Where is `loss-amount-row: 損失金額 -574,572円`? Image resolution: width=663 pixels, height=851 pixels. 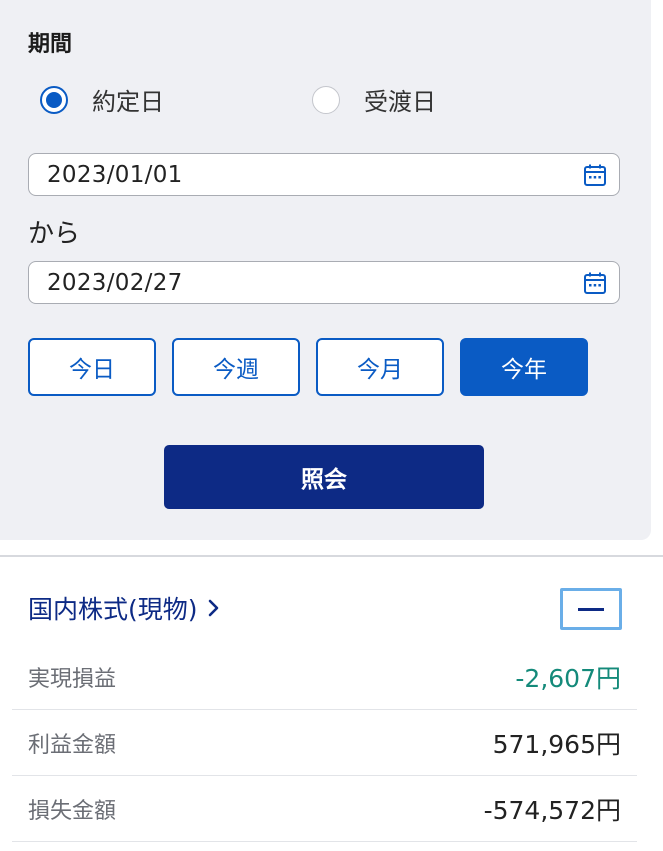 loss-amount-row: 損失金額 -574,572円 is located at coordinates (324, 809).